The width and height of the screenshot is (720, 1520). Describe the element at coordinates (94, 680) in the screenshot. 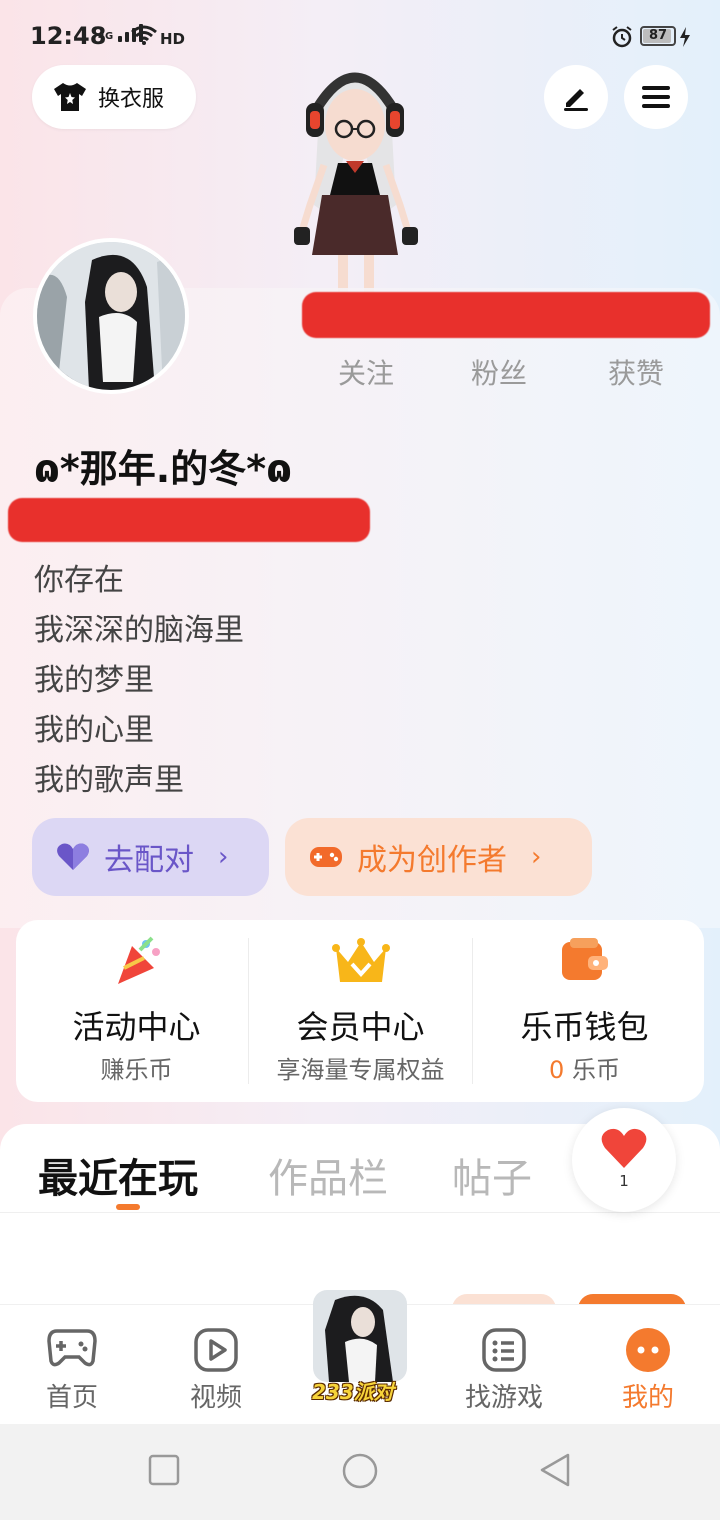

I see `bio-line: 我的梦里` at that location.